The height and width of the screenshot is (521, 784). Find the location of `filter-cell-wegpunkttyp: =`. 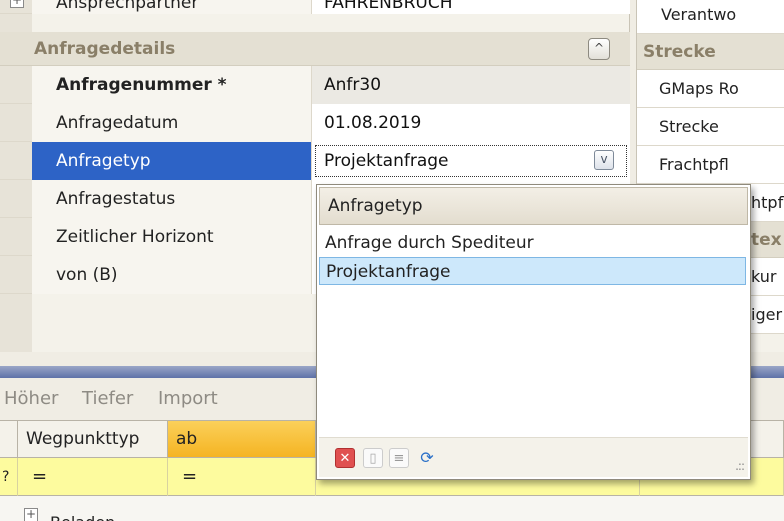

filter-cell-wegpunkttyp: = is located at coordinates (93, 477).